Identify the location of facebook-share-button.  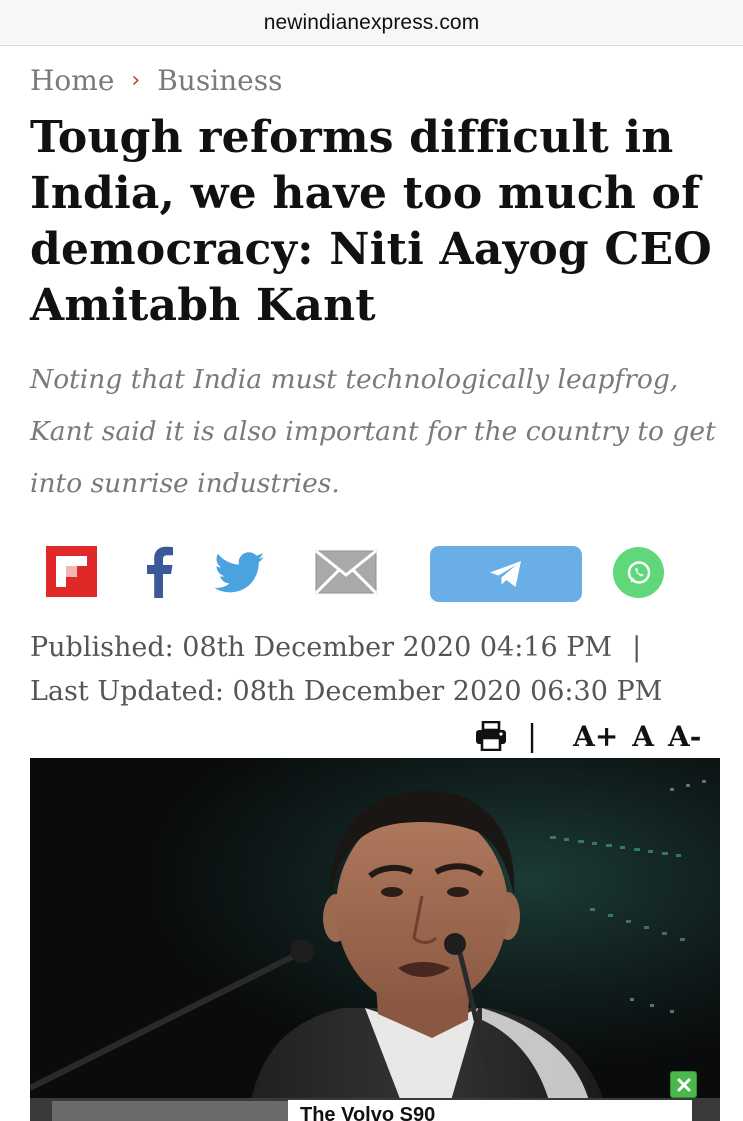
(160, 572).